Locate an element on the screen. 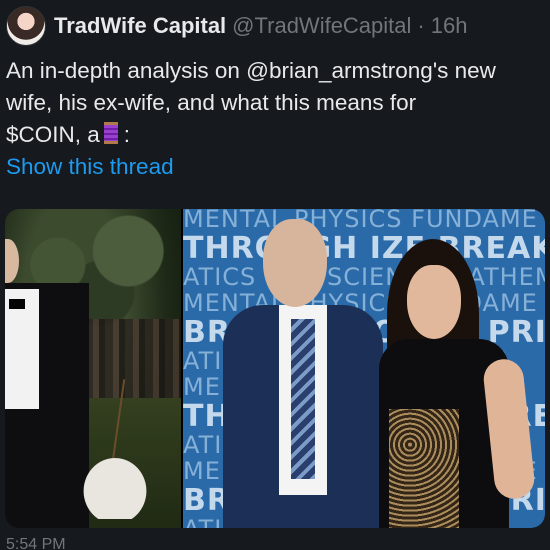 This screenshot has height=550, width=550. photo-tie is located at coordinates (303, 399).